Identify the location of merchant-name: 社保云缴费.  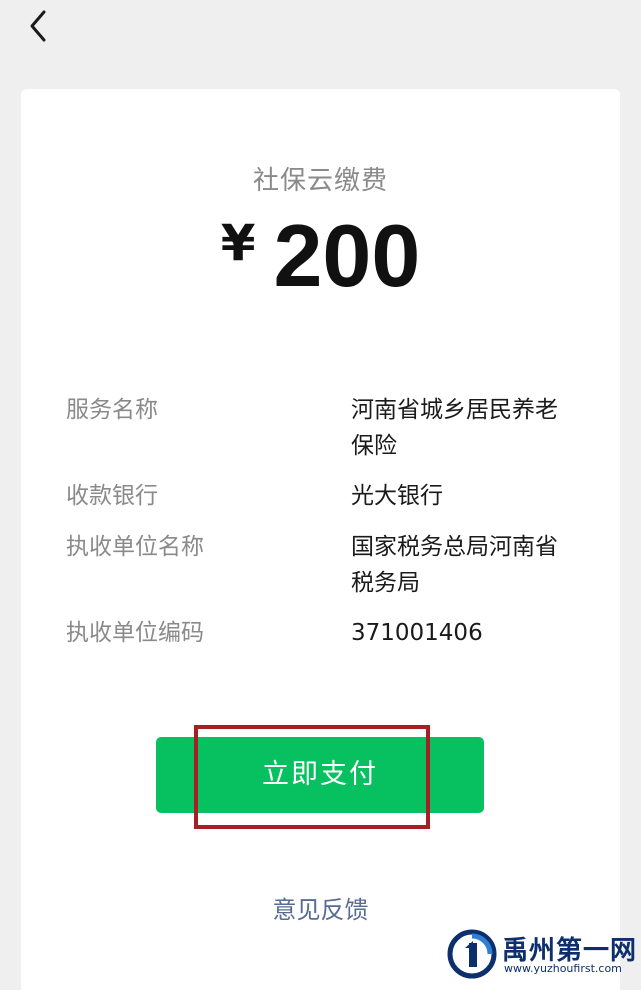
(320, 181).